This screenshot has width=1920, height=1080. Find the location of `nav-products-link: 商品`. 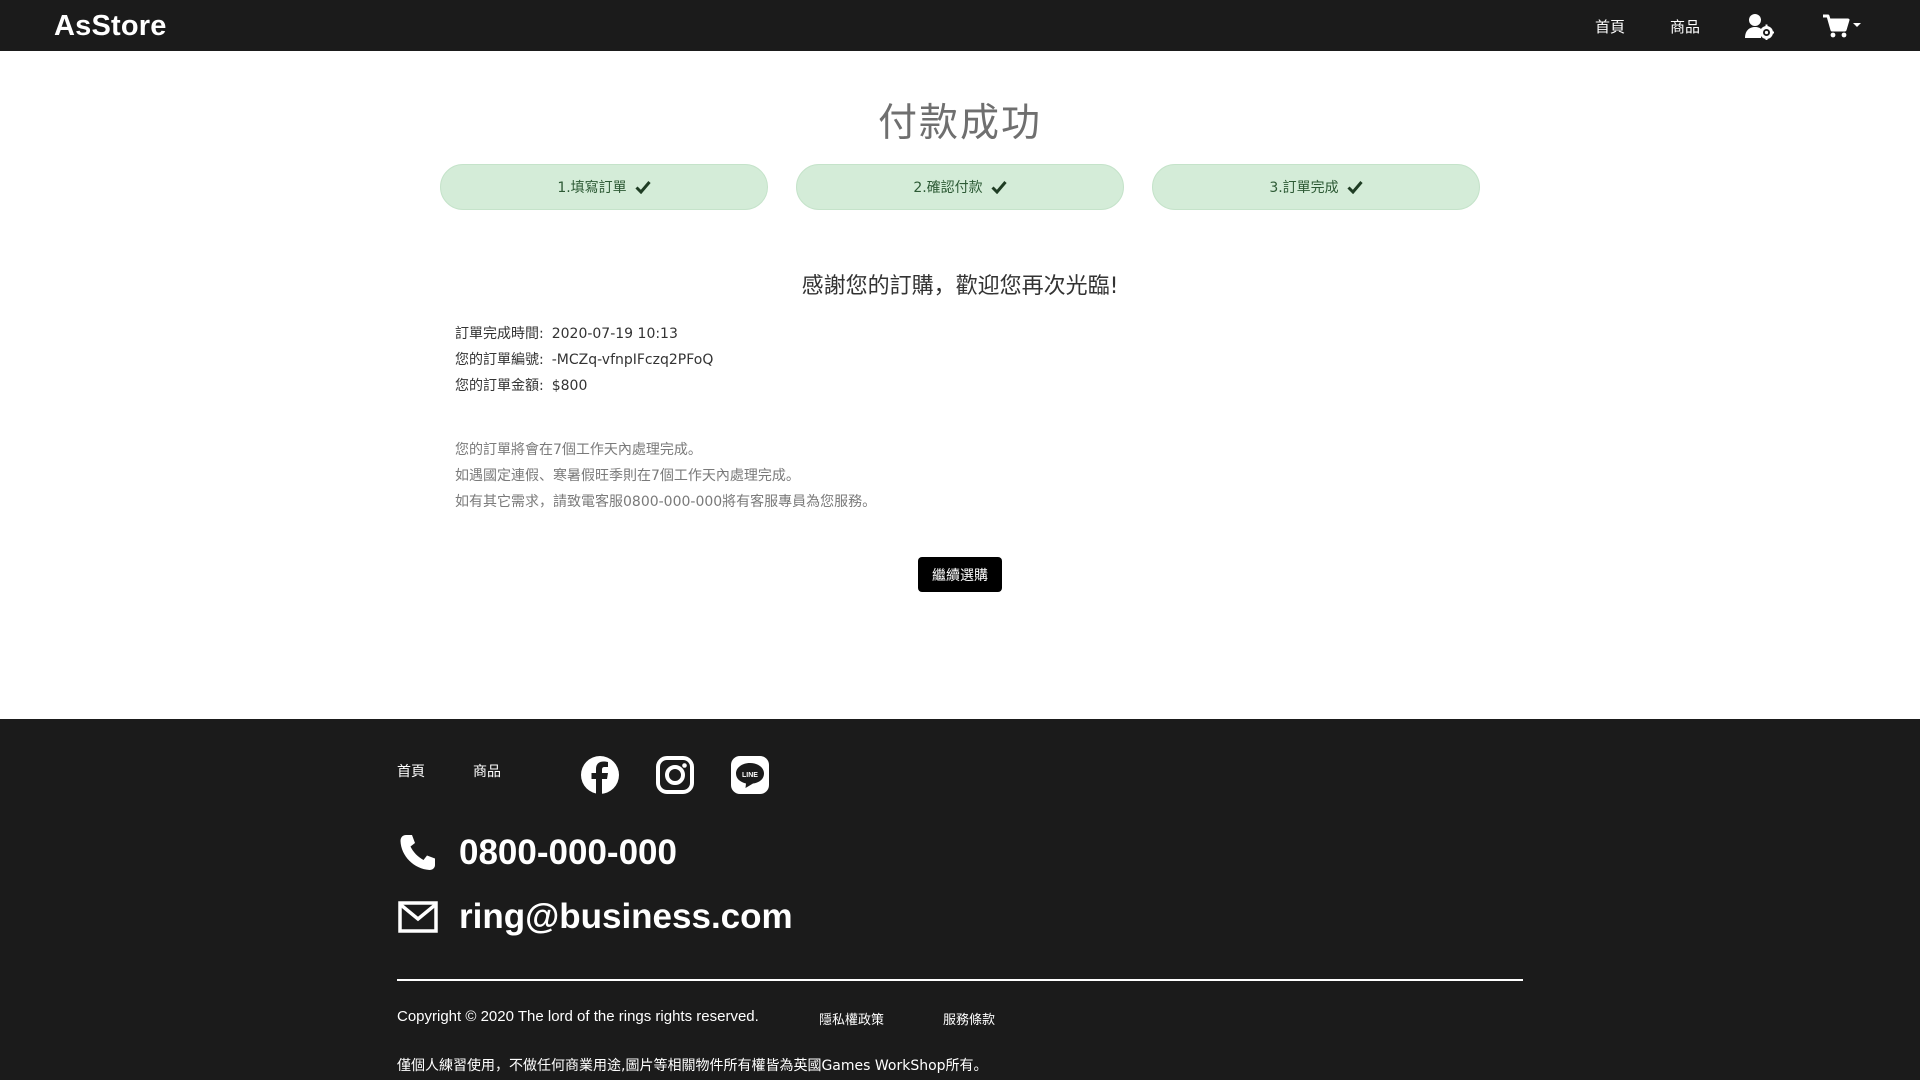

nav-products-link: 商品 is located at coordinates (1685, 26).